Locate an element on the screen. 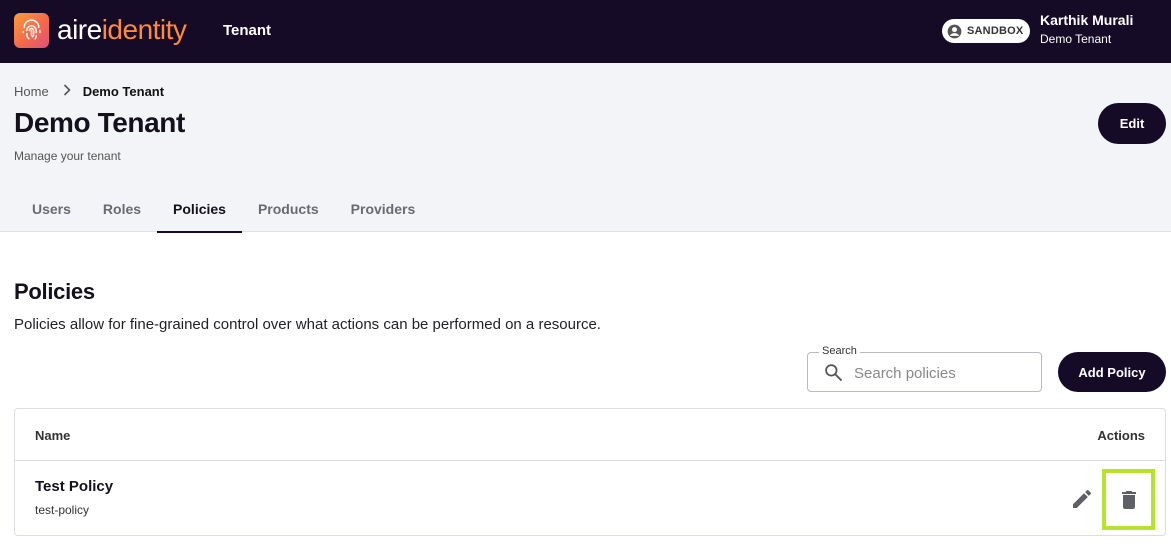 Image resolution: width=1171 pixels, height=551 pixels. tab-products: Products is located at coordinates (288, 208).